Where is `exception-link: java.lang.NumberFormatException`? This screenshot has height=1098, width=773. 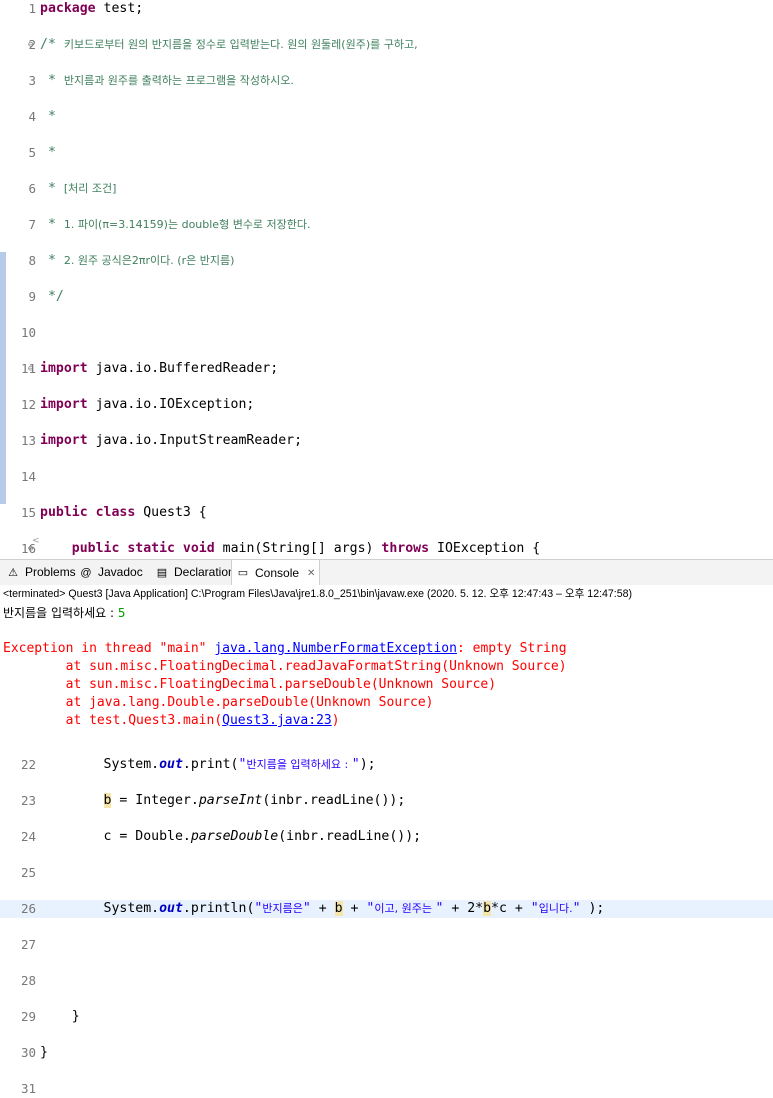 exception-link: java.lang.NumberFormatException is located at coordinates (335, 648).